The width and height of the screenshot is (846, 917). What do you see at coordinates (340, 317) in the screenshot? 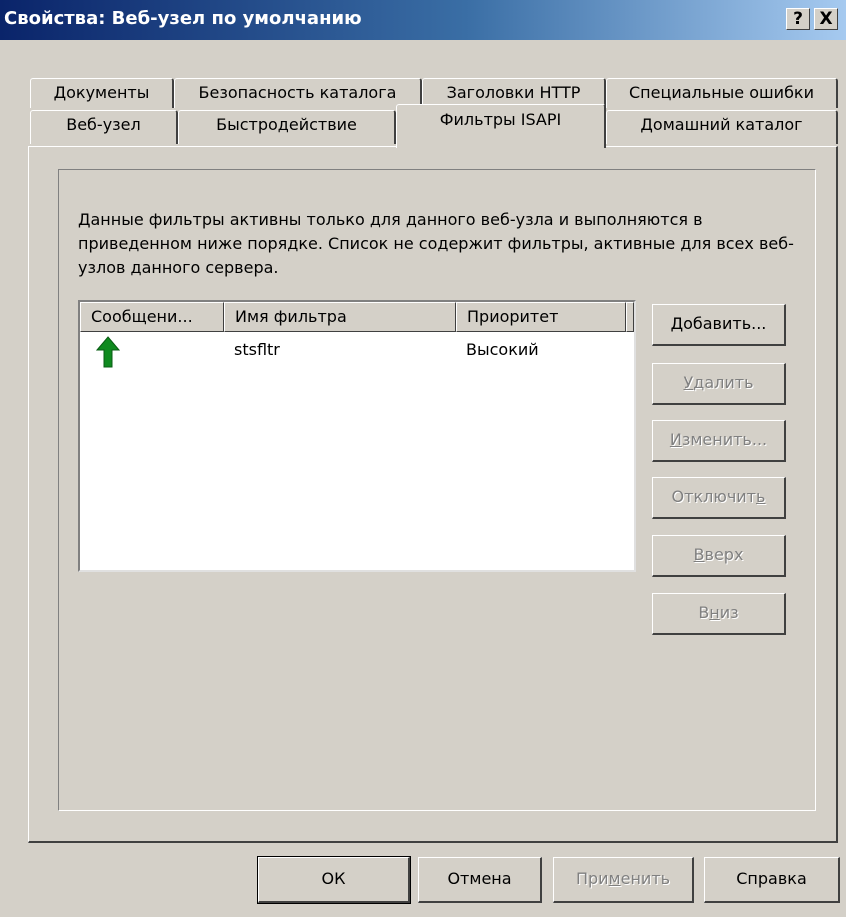
I see `column-header-filter-name: Имя фильтра` at bounding box center [340, 317].